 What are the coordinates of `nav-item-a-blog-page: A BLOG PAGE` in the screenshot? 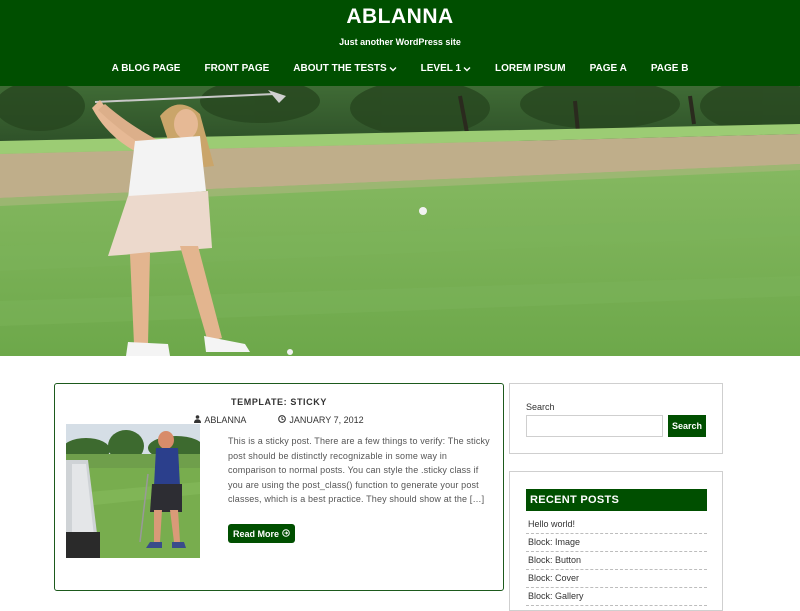 It's located at (146, 68).